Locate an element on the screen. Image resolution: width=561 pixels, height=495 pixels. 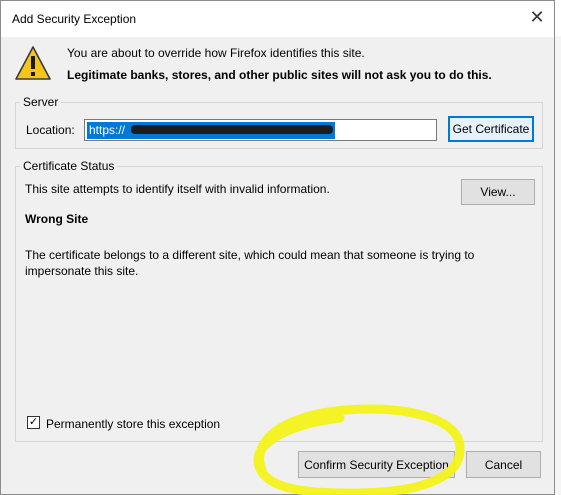
redacted-url-scribble is located at coordinates (232, 130).